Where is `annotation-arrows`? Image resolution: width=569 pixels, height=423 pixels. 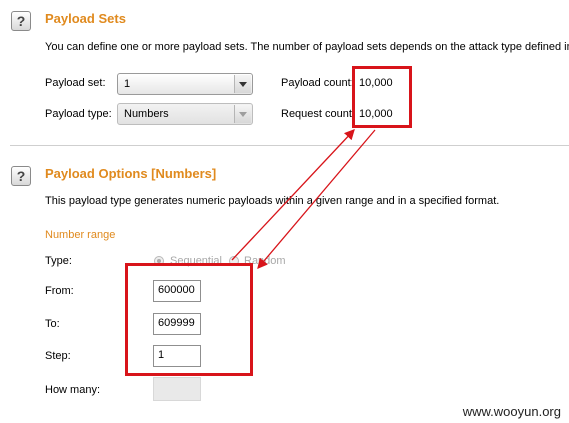
annotation-arrows is located at coordinates (303, 199).